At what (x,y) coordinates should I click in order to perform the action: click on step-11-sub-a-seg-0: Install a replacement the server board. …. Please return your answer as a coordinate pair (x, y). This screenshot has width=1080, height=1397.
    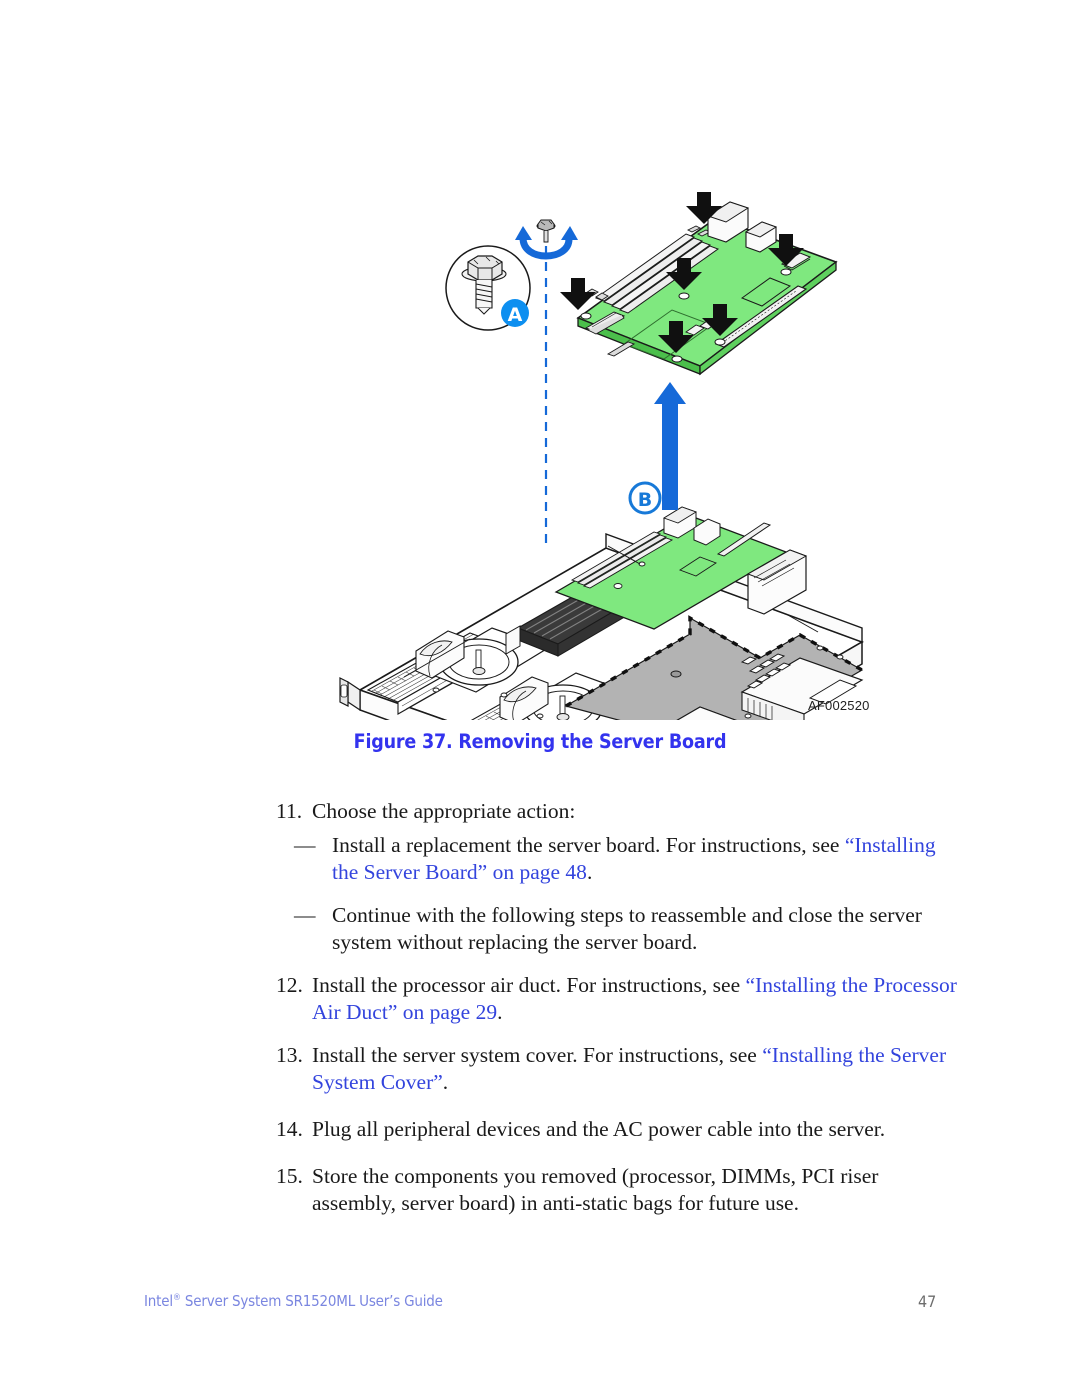
    Looking at the image, I should click on (588, 845).